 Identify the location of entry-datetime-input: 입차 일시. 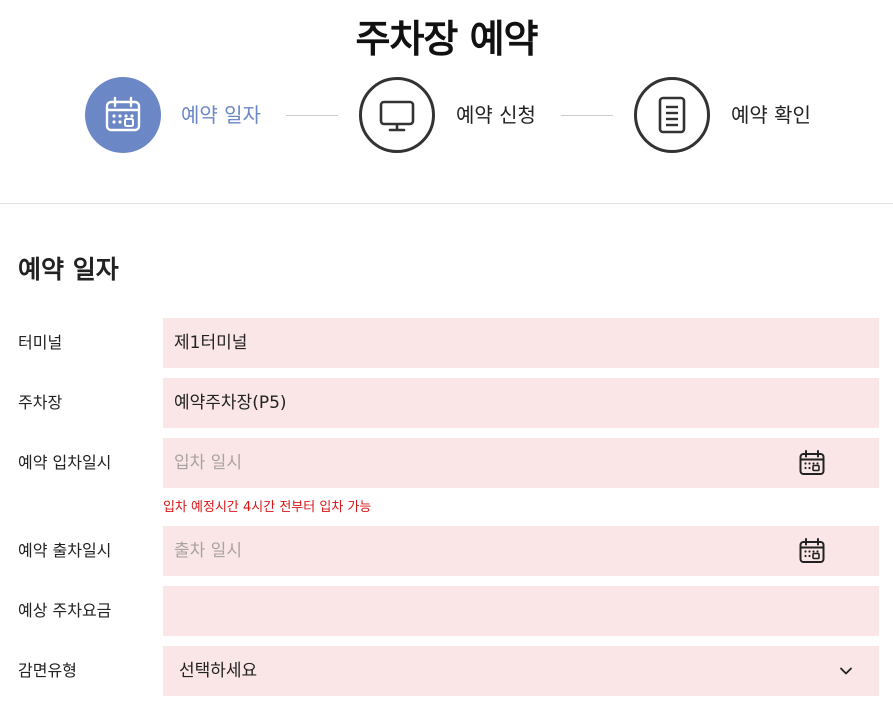
(521, 463).